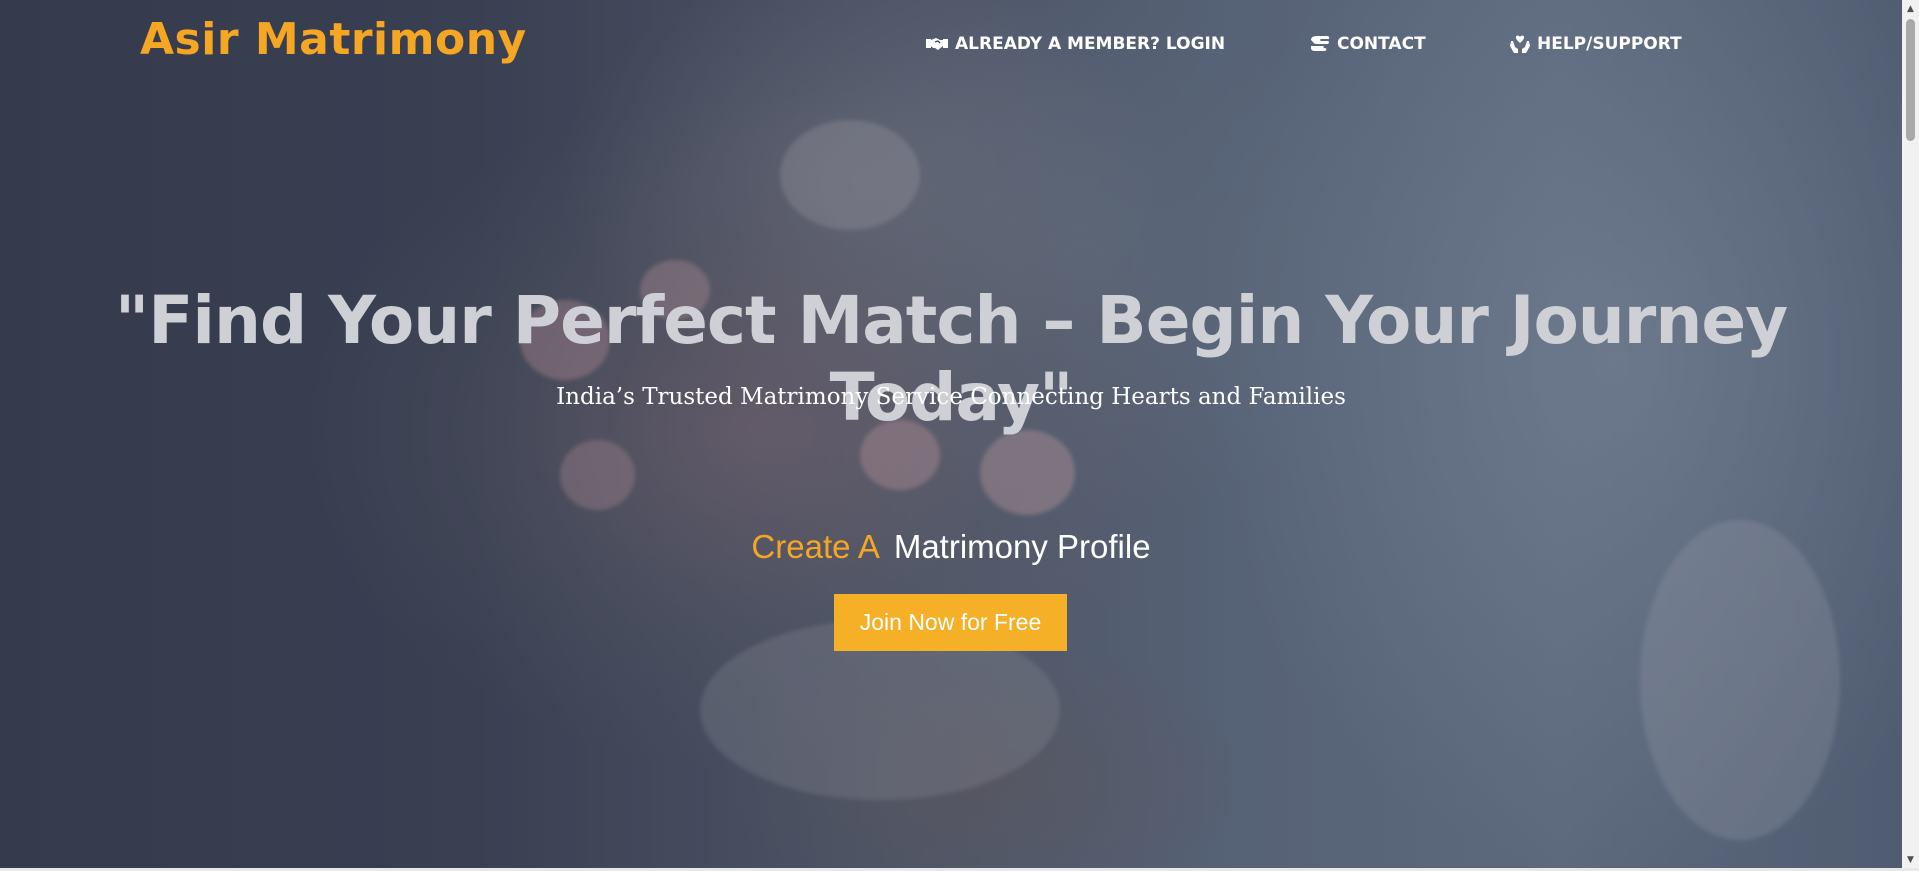 This screenshot has height=871, width=1919. What do you see at coordinates (1381, 44) in the screenshot?
I see `nav-contact-label: CONTACT` at bounding box center [1381, 44].